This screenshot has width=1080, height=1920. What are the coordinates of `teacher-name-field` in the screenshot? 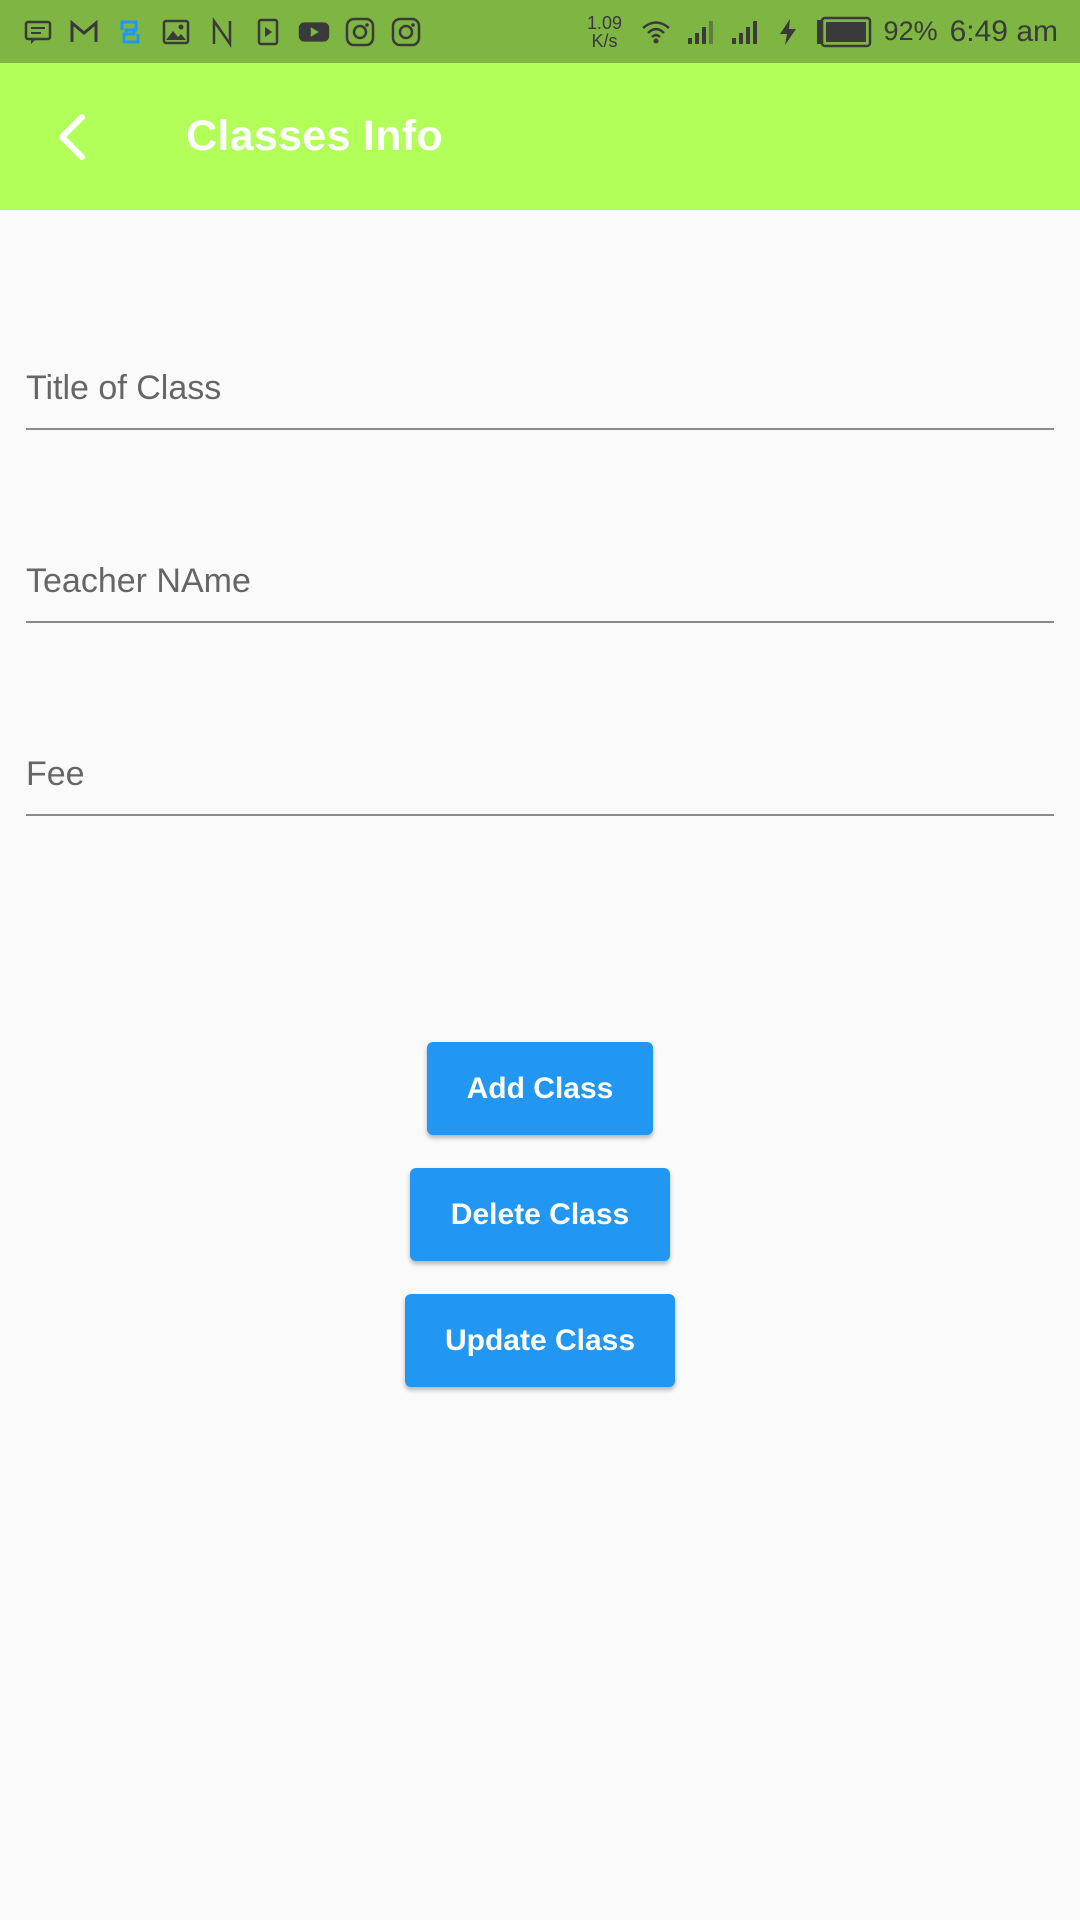 It's located at (540, 587).